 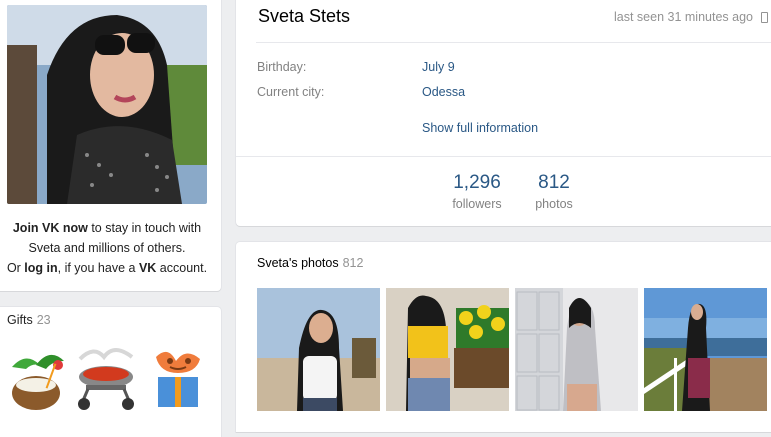 What do you see at coordinates (40, 268) in the screenshot?
I see `login-link: log in` at bounding box center [40, 268].